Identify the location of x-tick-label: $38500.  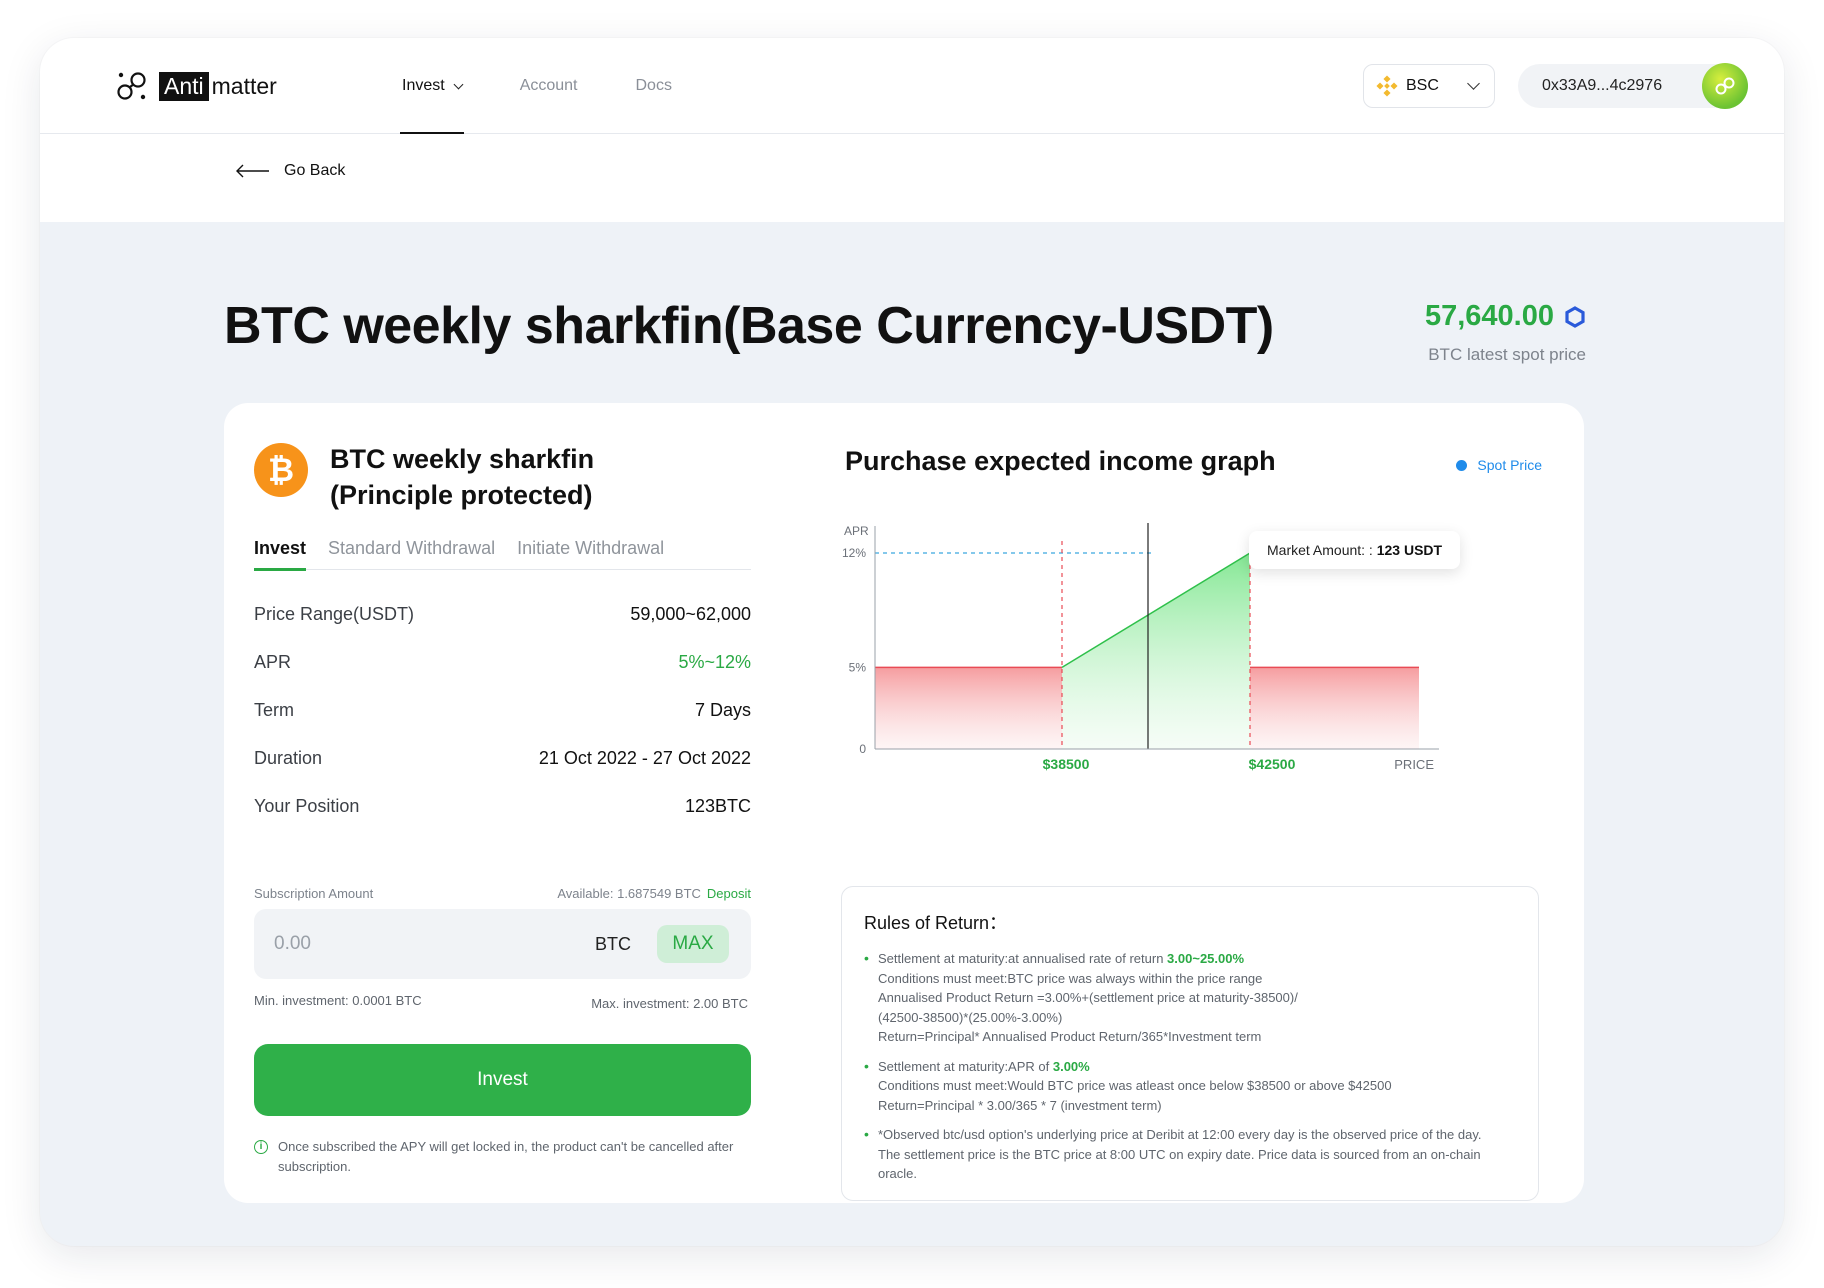
(1066, 764).